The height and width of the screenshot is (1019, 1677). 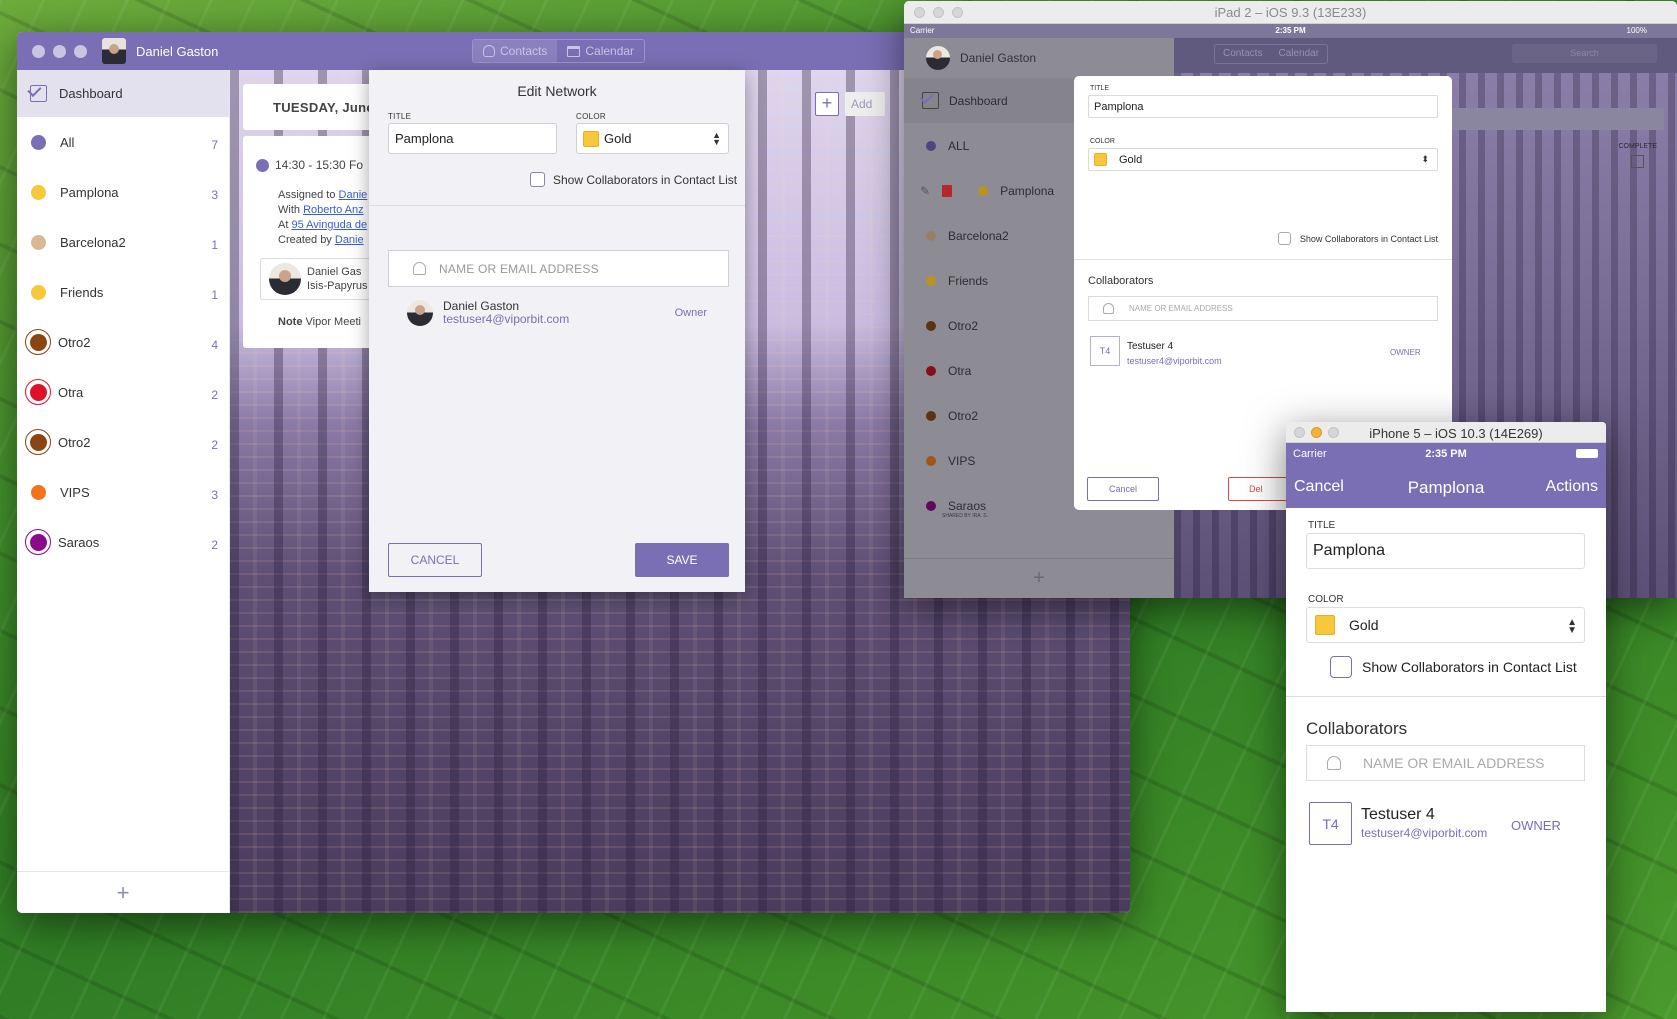 I want to click on sidebar-item-label: Friends, so click(x=82, y=292).